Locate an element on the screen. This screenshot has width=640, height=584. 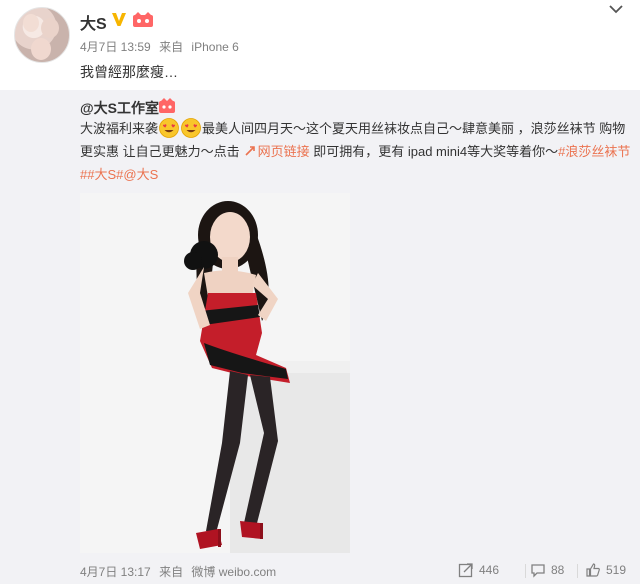
repost-text-part-1: 大波福利来袭 is located at coordinates (119, 128).